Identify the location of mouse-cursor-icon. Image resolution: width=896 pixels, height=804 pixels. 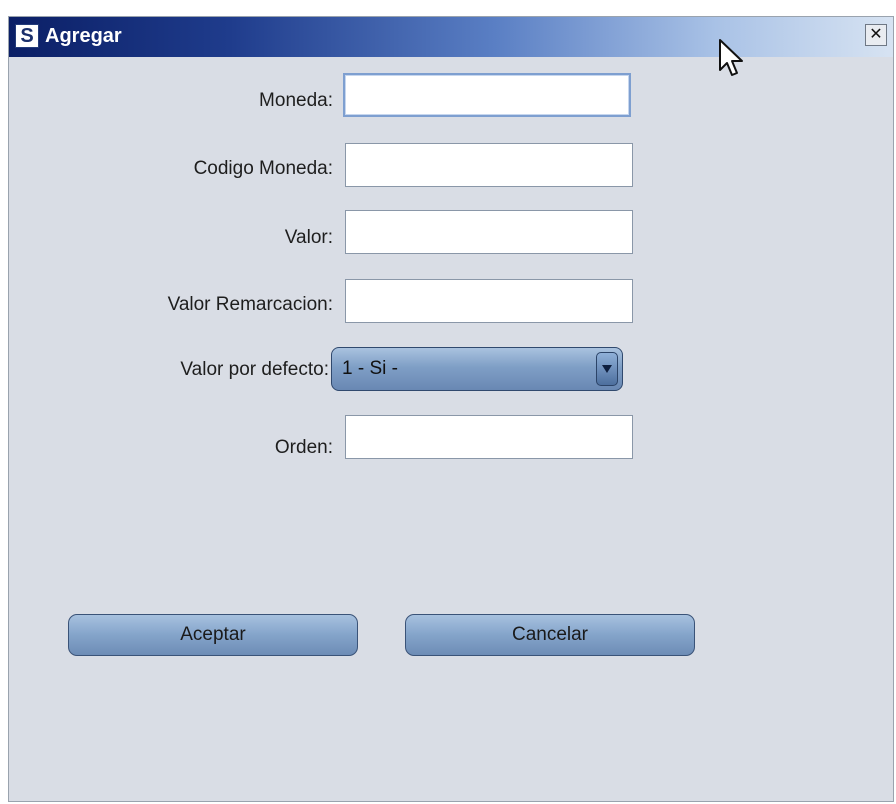
(731, 57).